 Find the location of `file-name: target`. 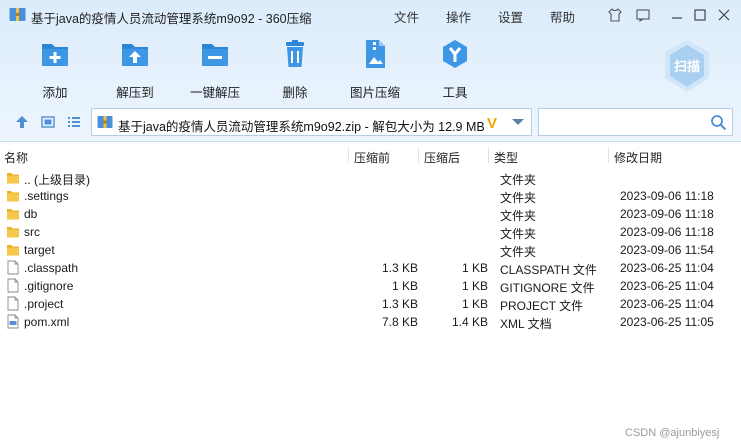

file-name: target is located at coordinates (39, 250).